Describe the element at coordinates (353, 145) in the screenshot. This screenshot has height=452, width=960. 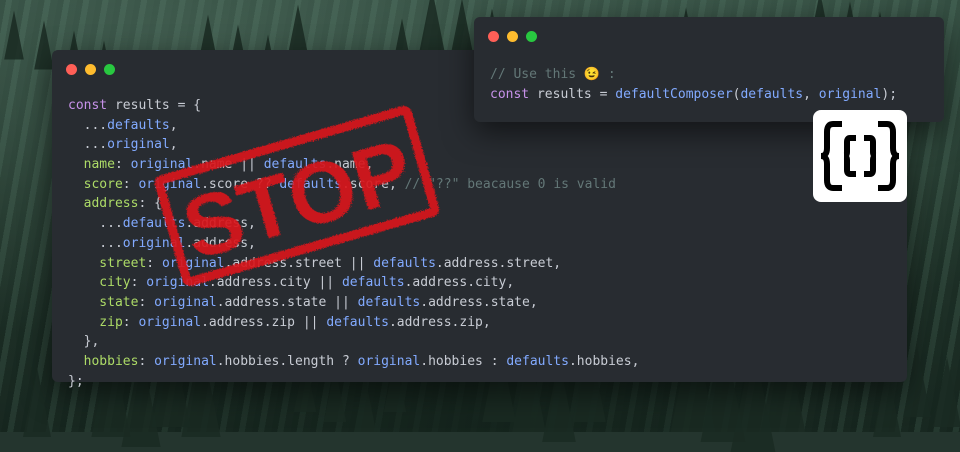
I see `code-line: ...original,` at that location.